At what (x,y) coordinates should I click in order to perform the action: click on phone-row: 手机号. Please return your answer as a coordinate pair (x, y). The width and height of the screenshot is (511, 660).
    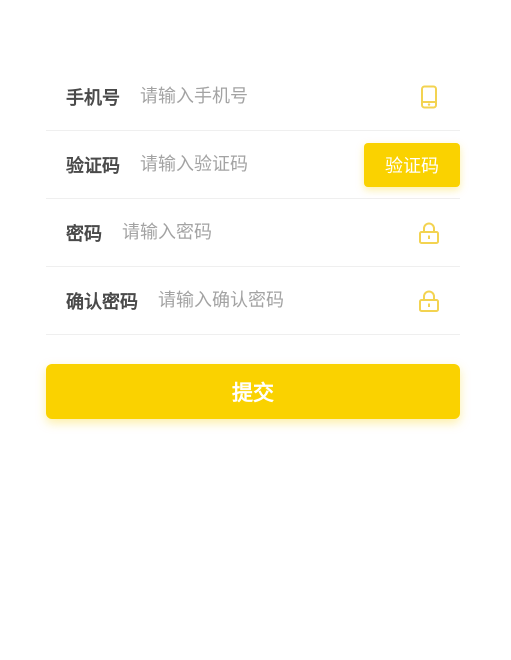
    Looking at the image, I should click on (253, 97).